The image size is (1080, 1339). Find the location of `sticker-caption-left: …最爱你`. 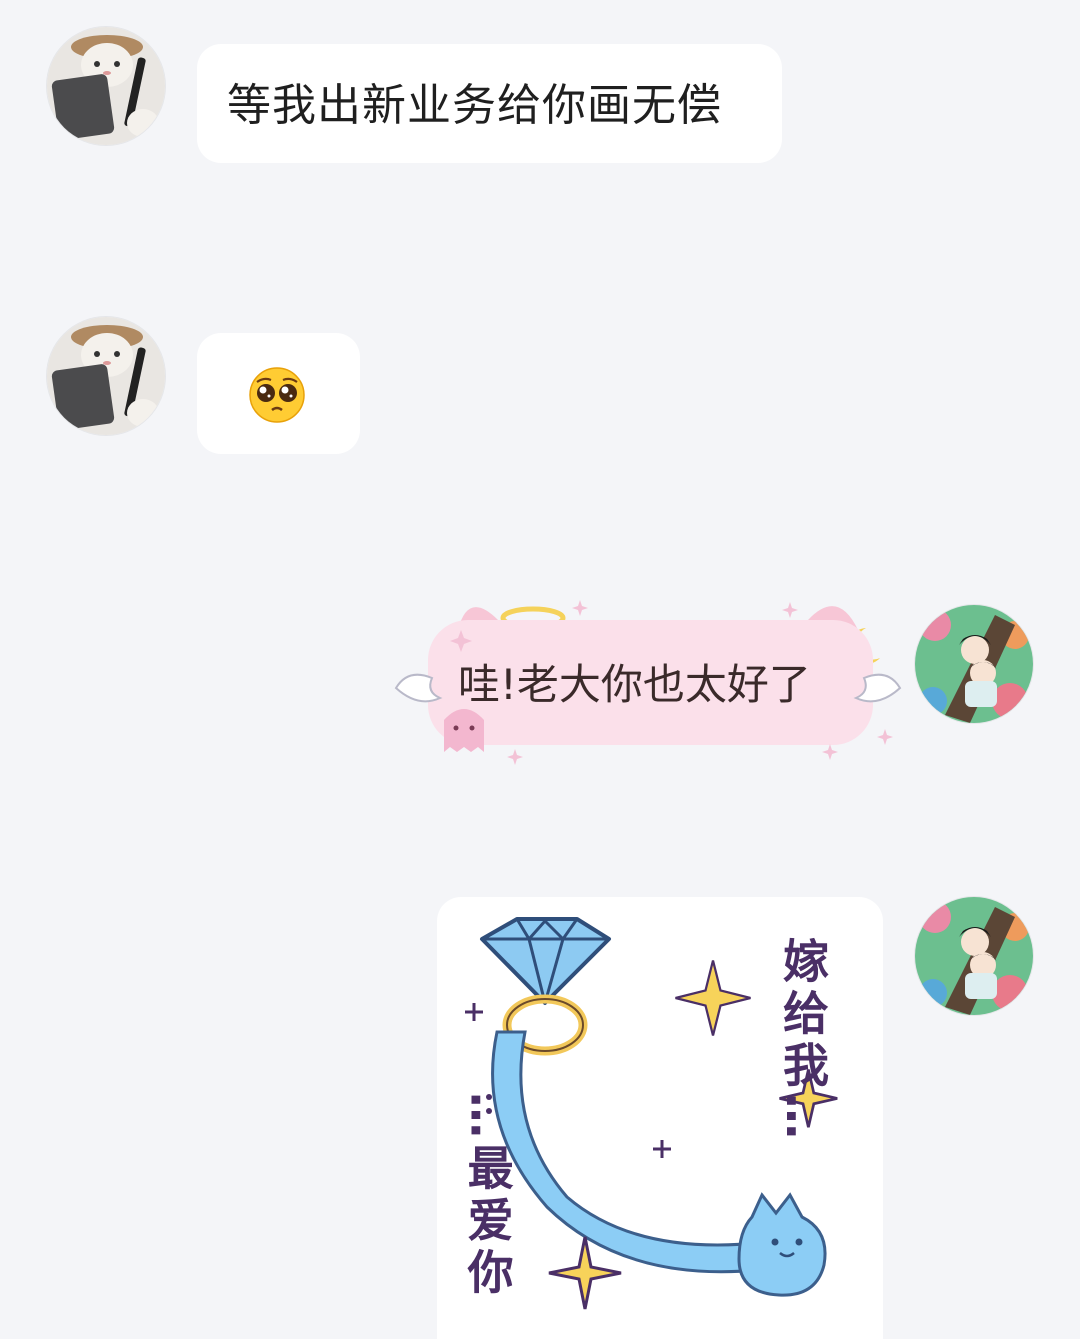

sticker-caption-left: …最爱你 is located at coordinates (487, 1196).